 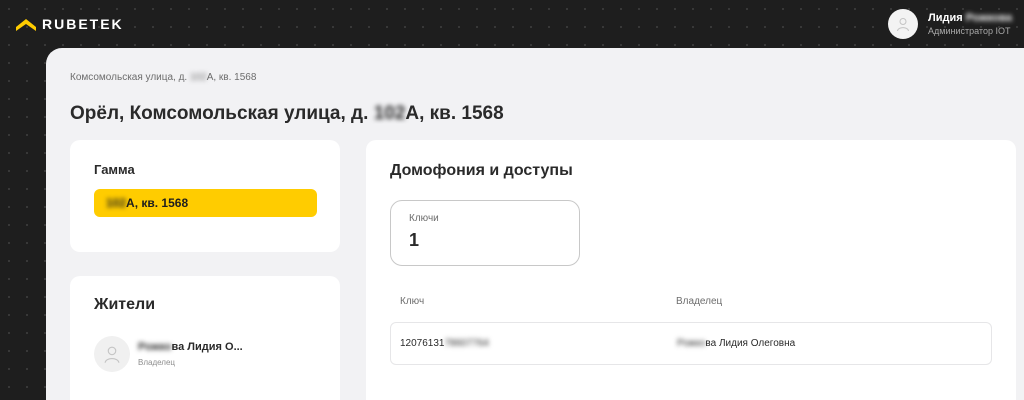 What do you see at coordinates (424, 218) in the screenshot?
I see `keys-label: Ключи` at bounding box center [424, 218].